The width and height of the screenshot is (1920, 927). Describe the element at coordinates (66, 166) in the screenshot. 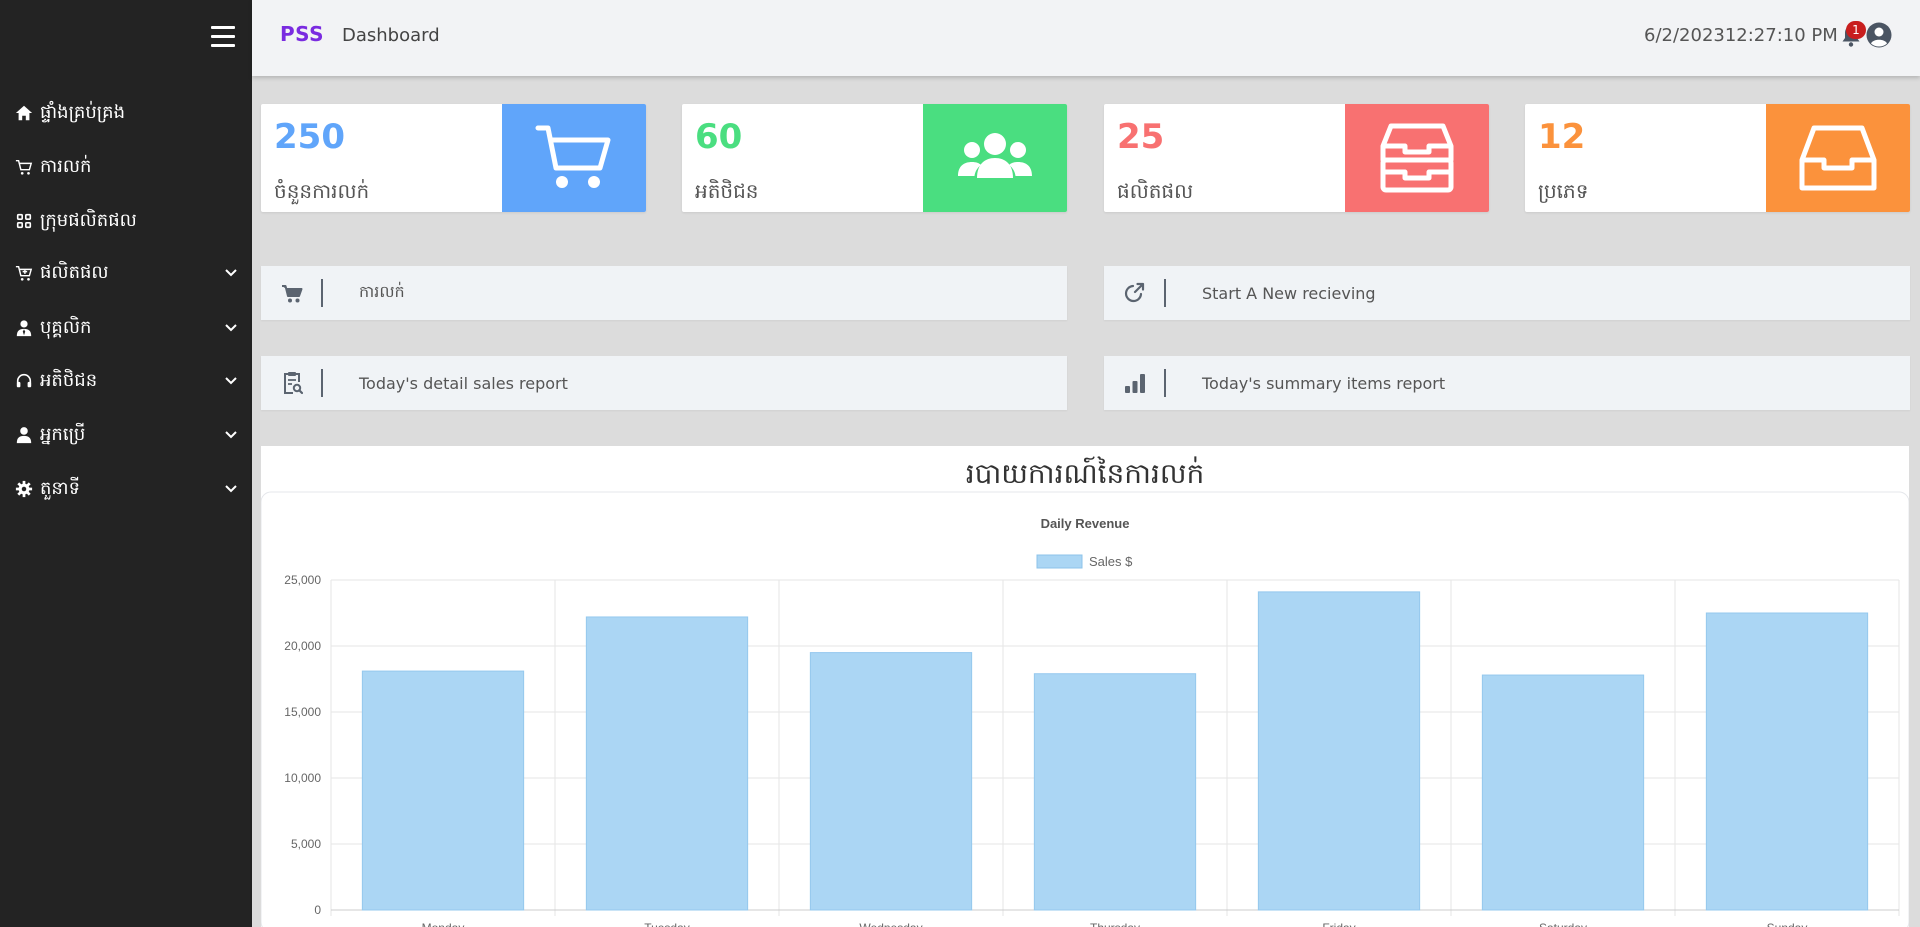

I see `sidebar-item-label: ការលក់` at that location.